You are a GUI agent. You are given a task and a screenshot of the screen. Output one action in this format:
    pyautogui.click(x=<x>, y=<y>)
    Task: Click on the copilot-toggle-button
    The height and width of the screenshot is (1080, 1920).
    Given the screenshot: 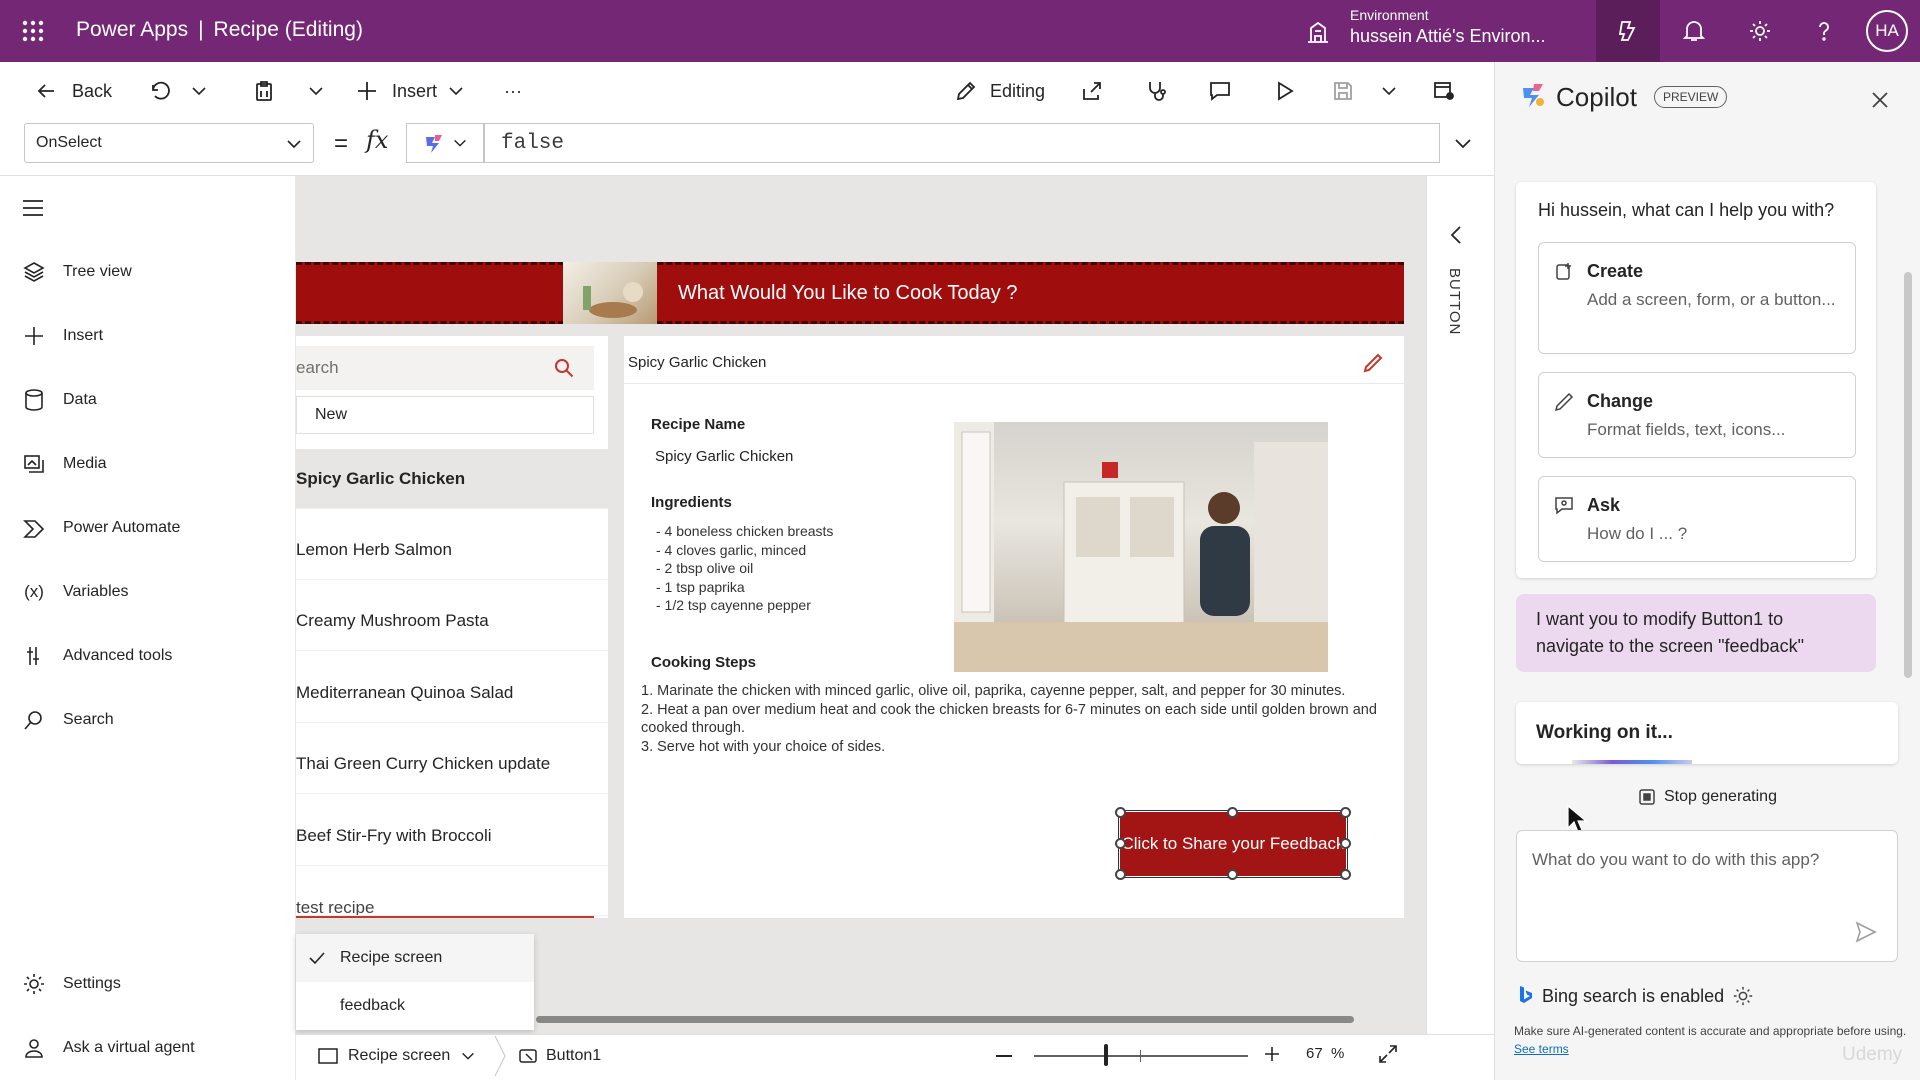 What is the action you would take?
    pyautogui.click(x=1628, y=31)
    